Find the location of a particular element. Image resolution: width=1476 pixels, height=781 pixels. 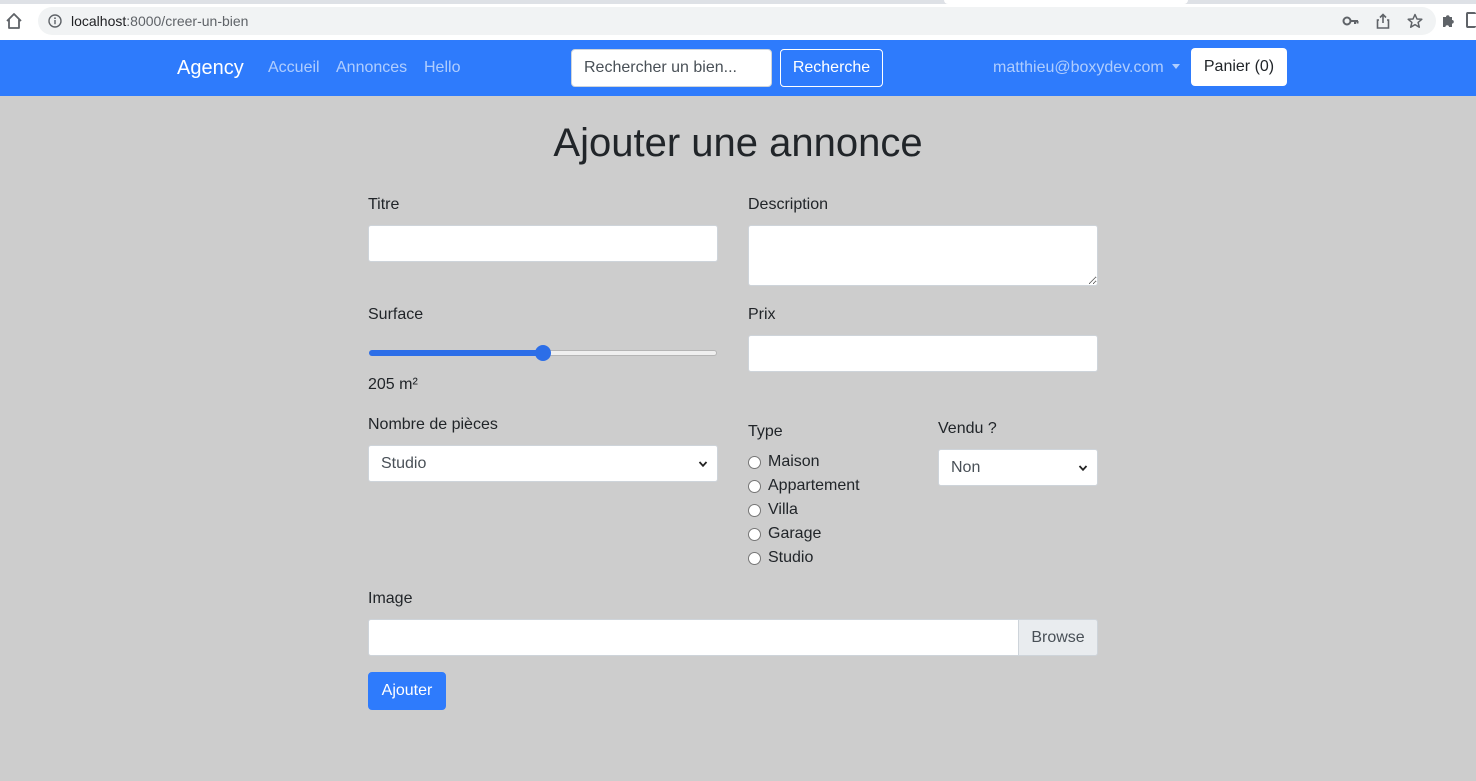

bookmark-star-icon is located at coordinates (1415, 21).